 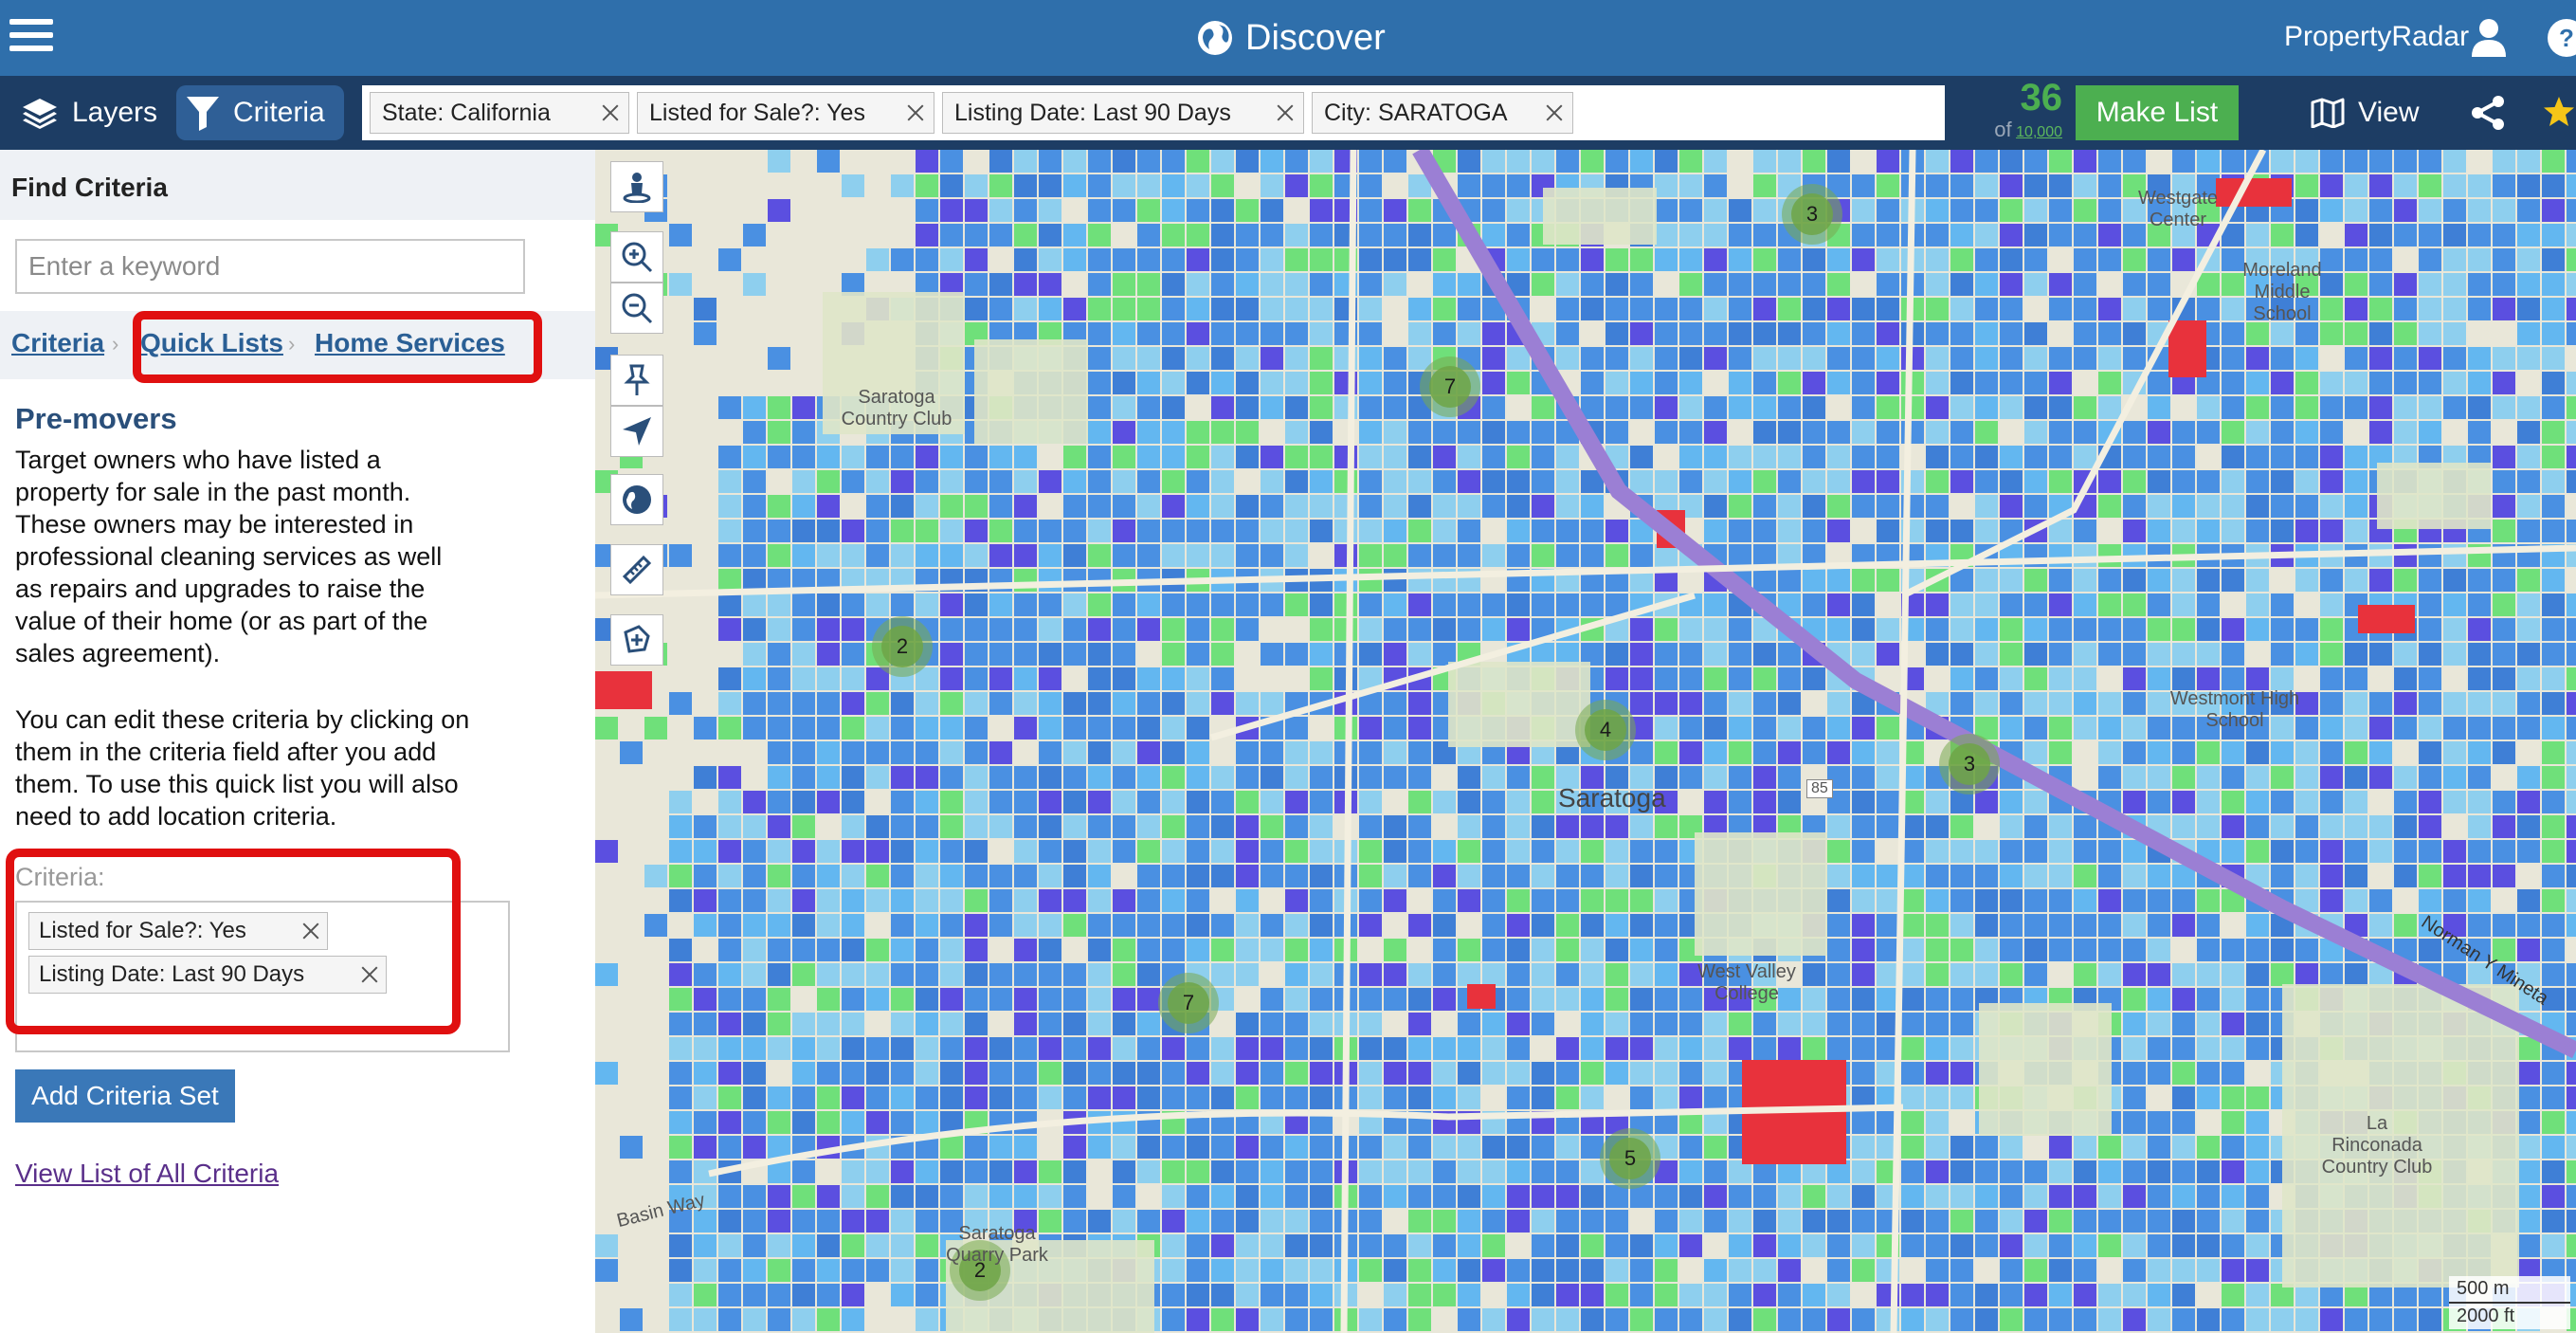 I want to click on globe-view-button, so click(x=636, y=500).